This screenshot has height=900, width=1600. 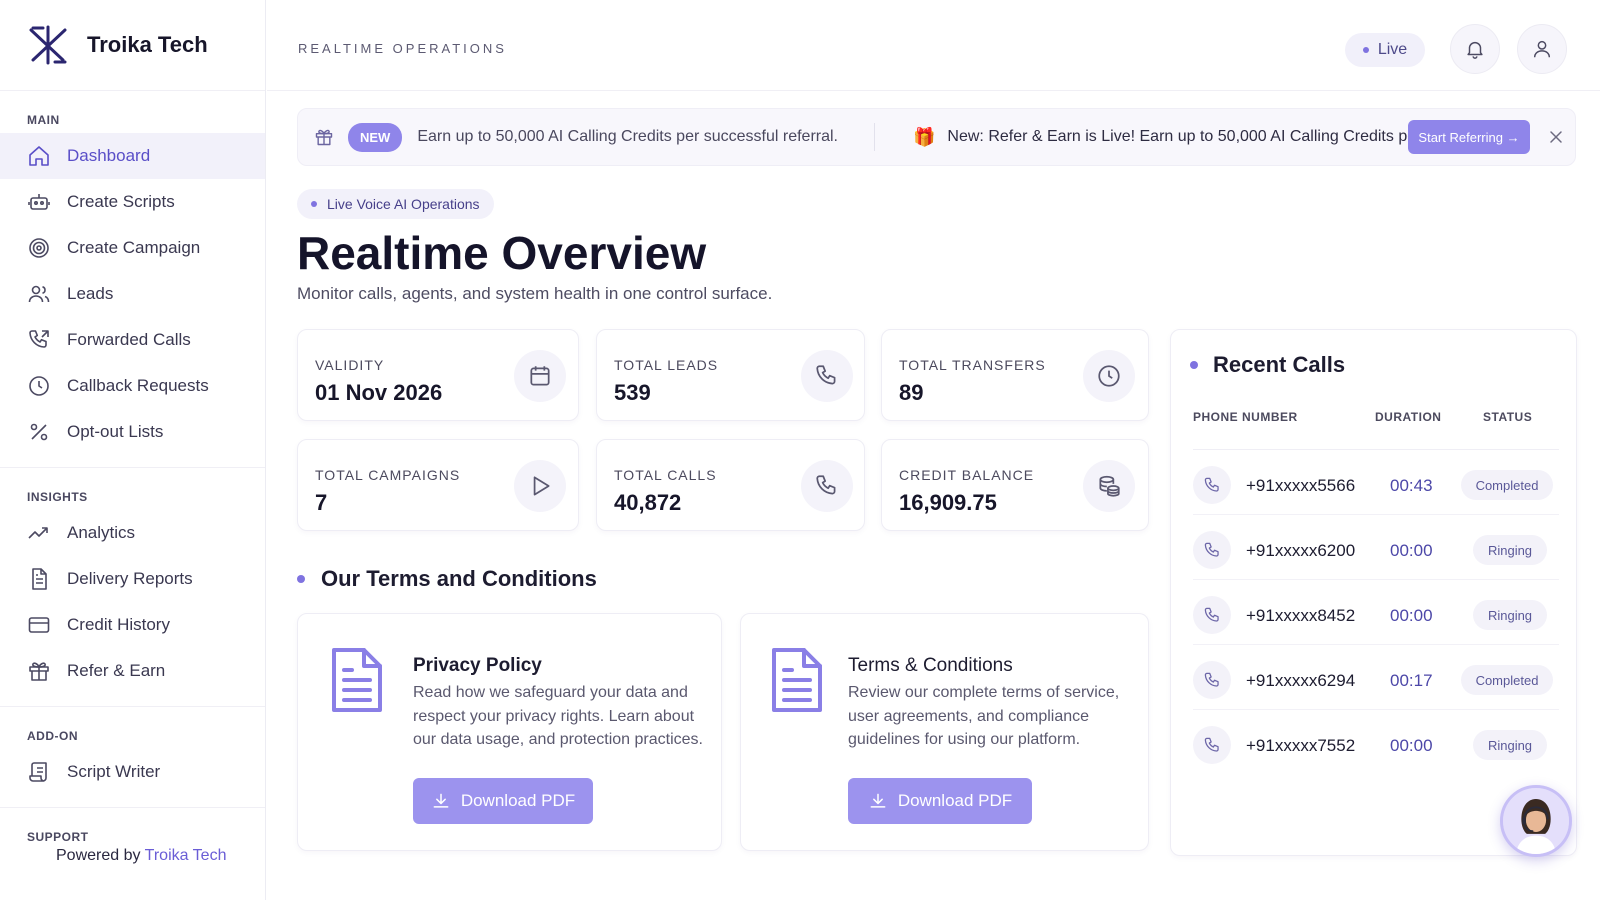 I want to click on phone-number: +91xxxxx6200, so click(x=1301, y=550).